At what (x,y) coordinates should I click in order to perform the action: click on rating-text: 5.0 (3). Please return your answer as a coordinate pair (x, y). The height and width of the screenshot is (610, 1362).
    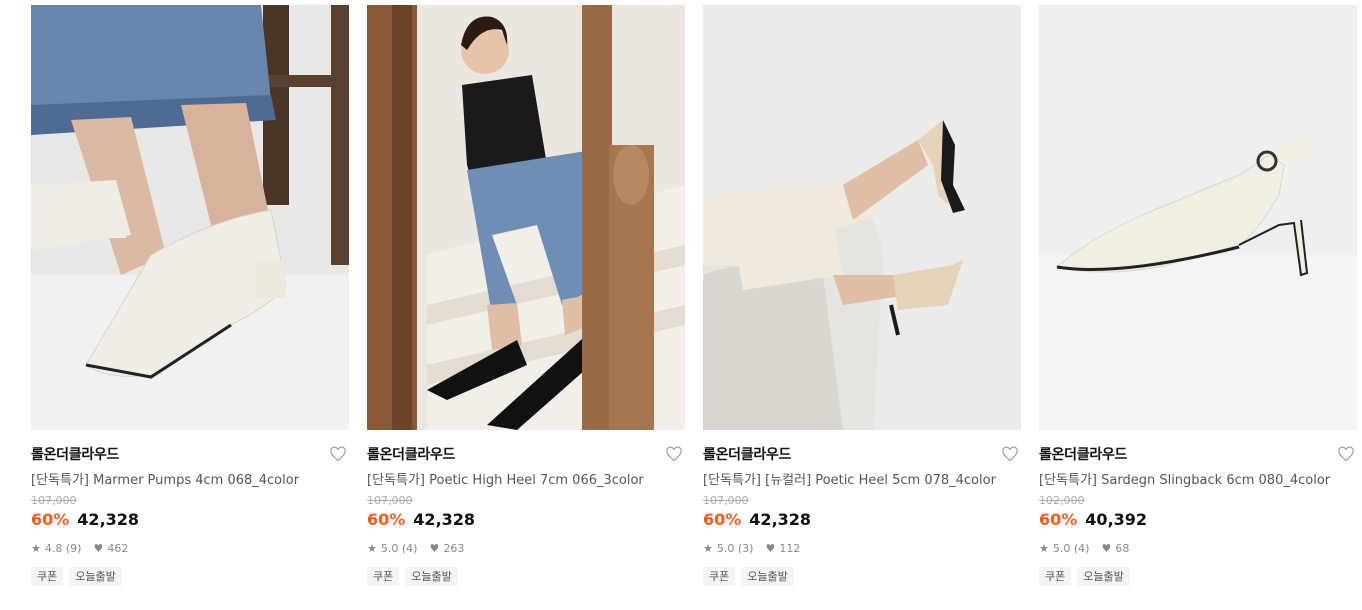
    Looking at the image, I should click on (735, 548).